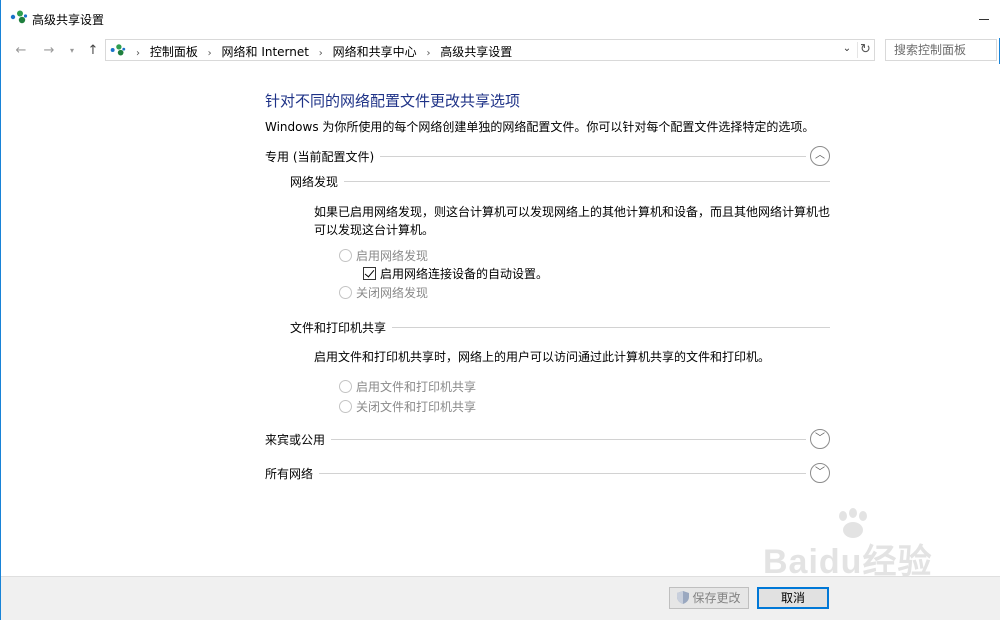  Describe the element at coordinates (393, 101) in the screenshot. I see `page-title: 针对不同的网络配置文件更改共享选项` at that location.